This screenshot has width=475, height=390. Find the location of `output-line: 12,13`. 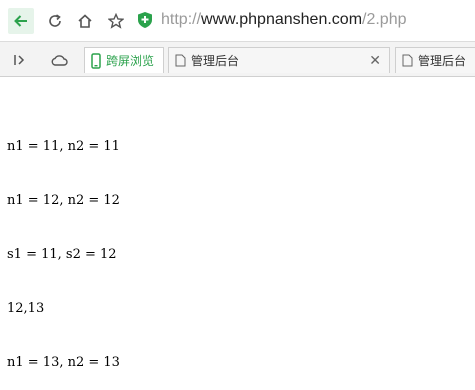

output-line: 12,13 is located at coordinates (26, 308).